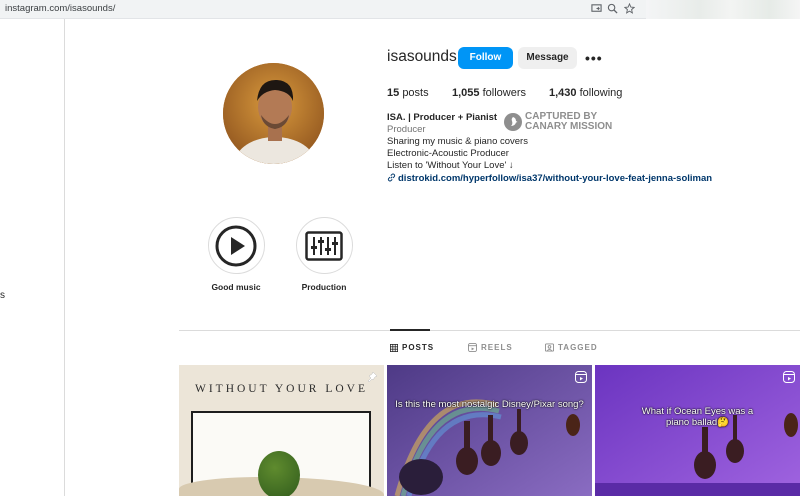  Describe the element at coordinates (497, 347) in the screenshot. I see `tab-label: REELS` at that location.